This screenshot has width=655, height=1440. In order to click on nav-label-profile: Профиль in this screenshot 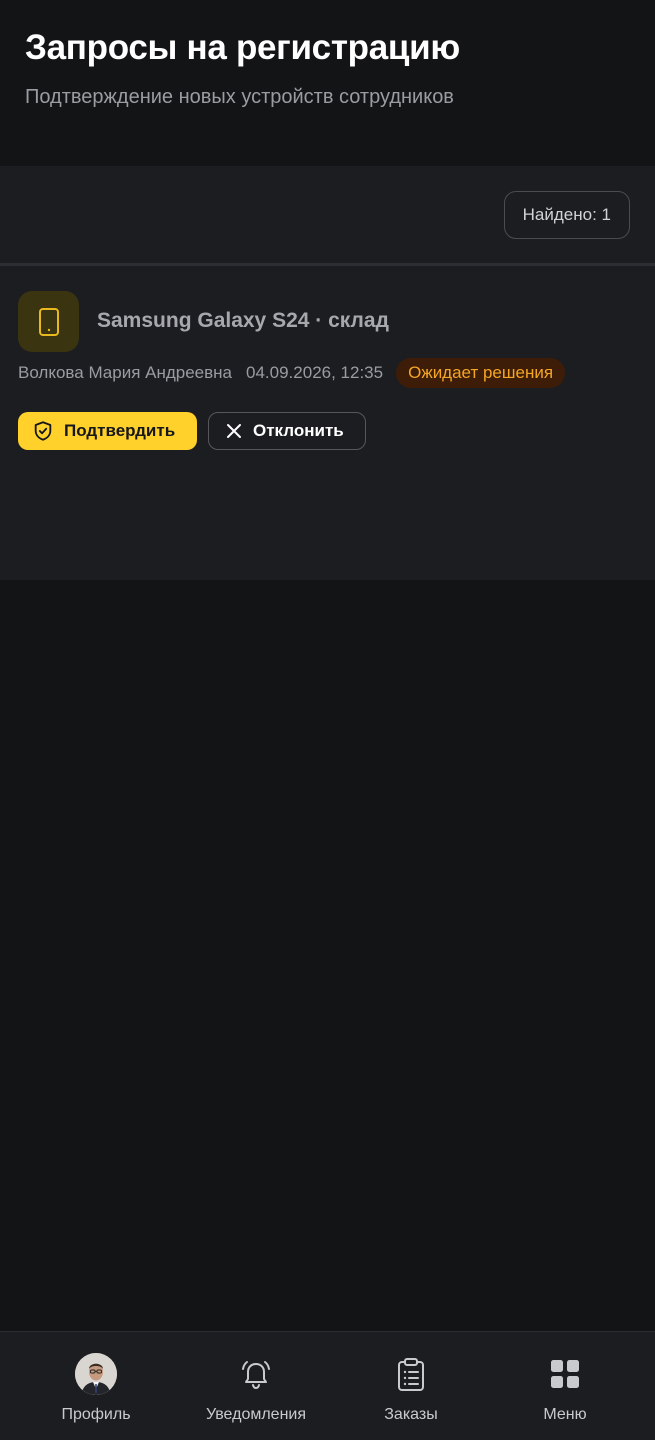, I will do `click(96, 1414)`.